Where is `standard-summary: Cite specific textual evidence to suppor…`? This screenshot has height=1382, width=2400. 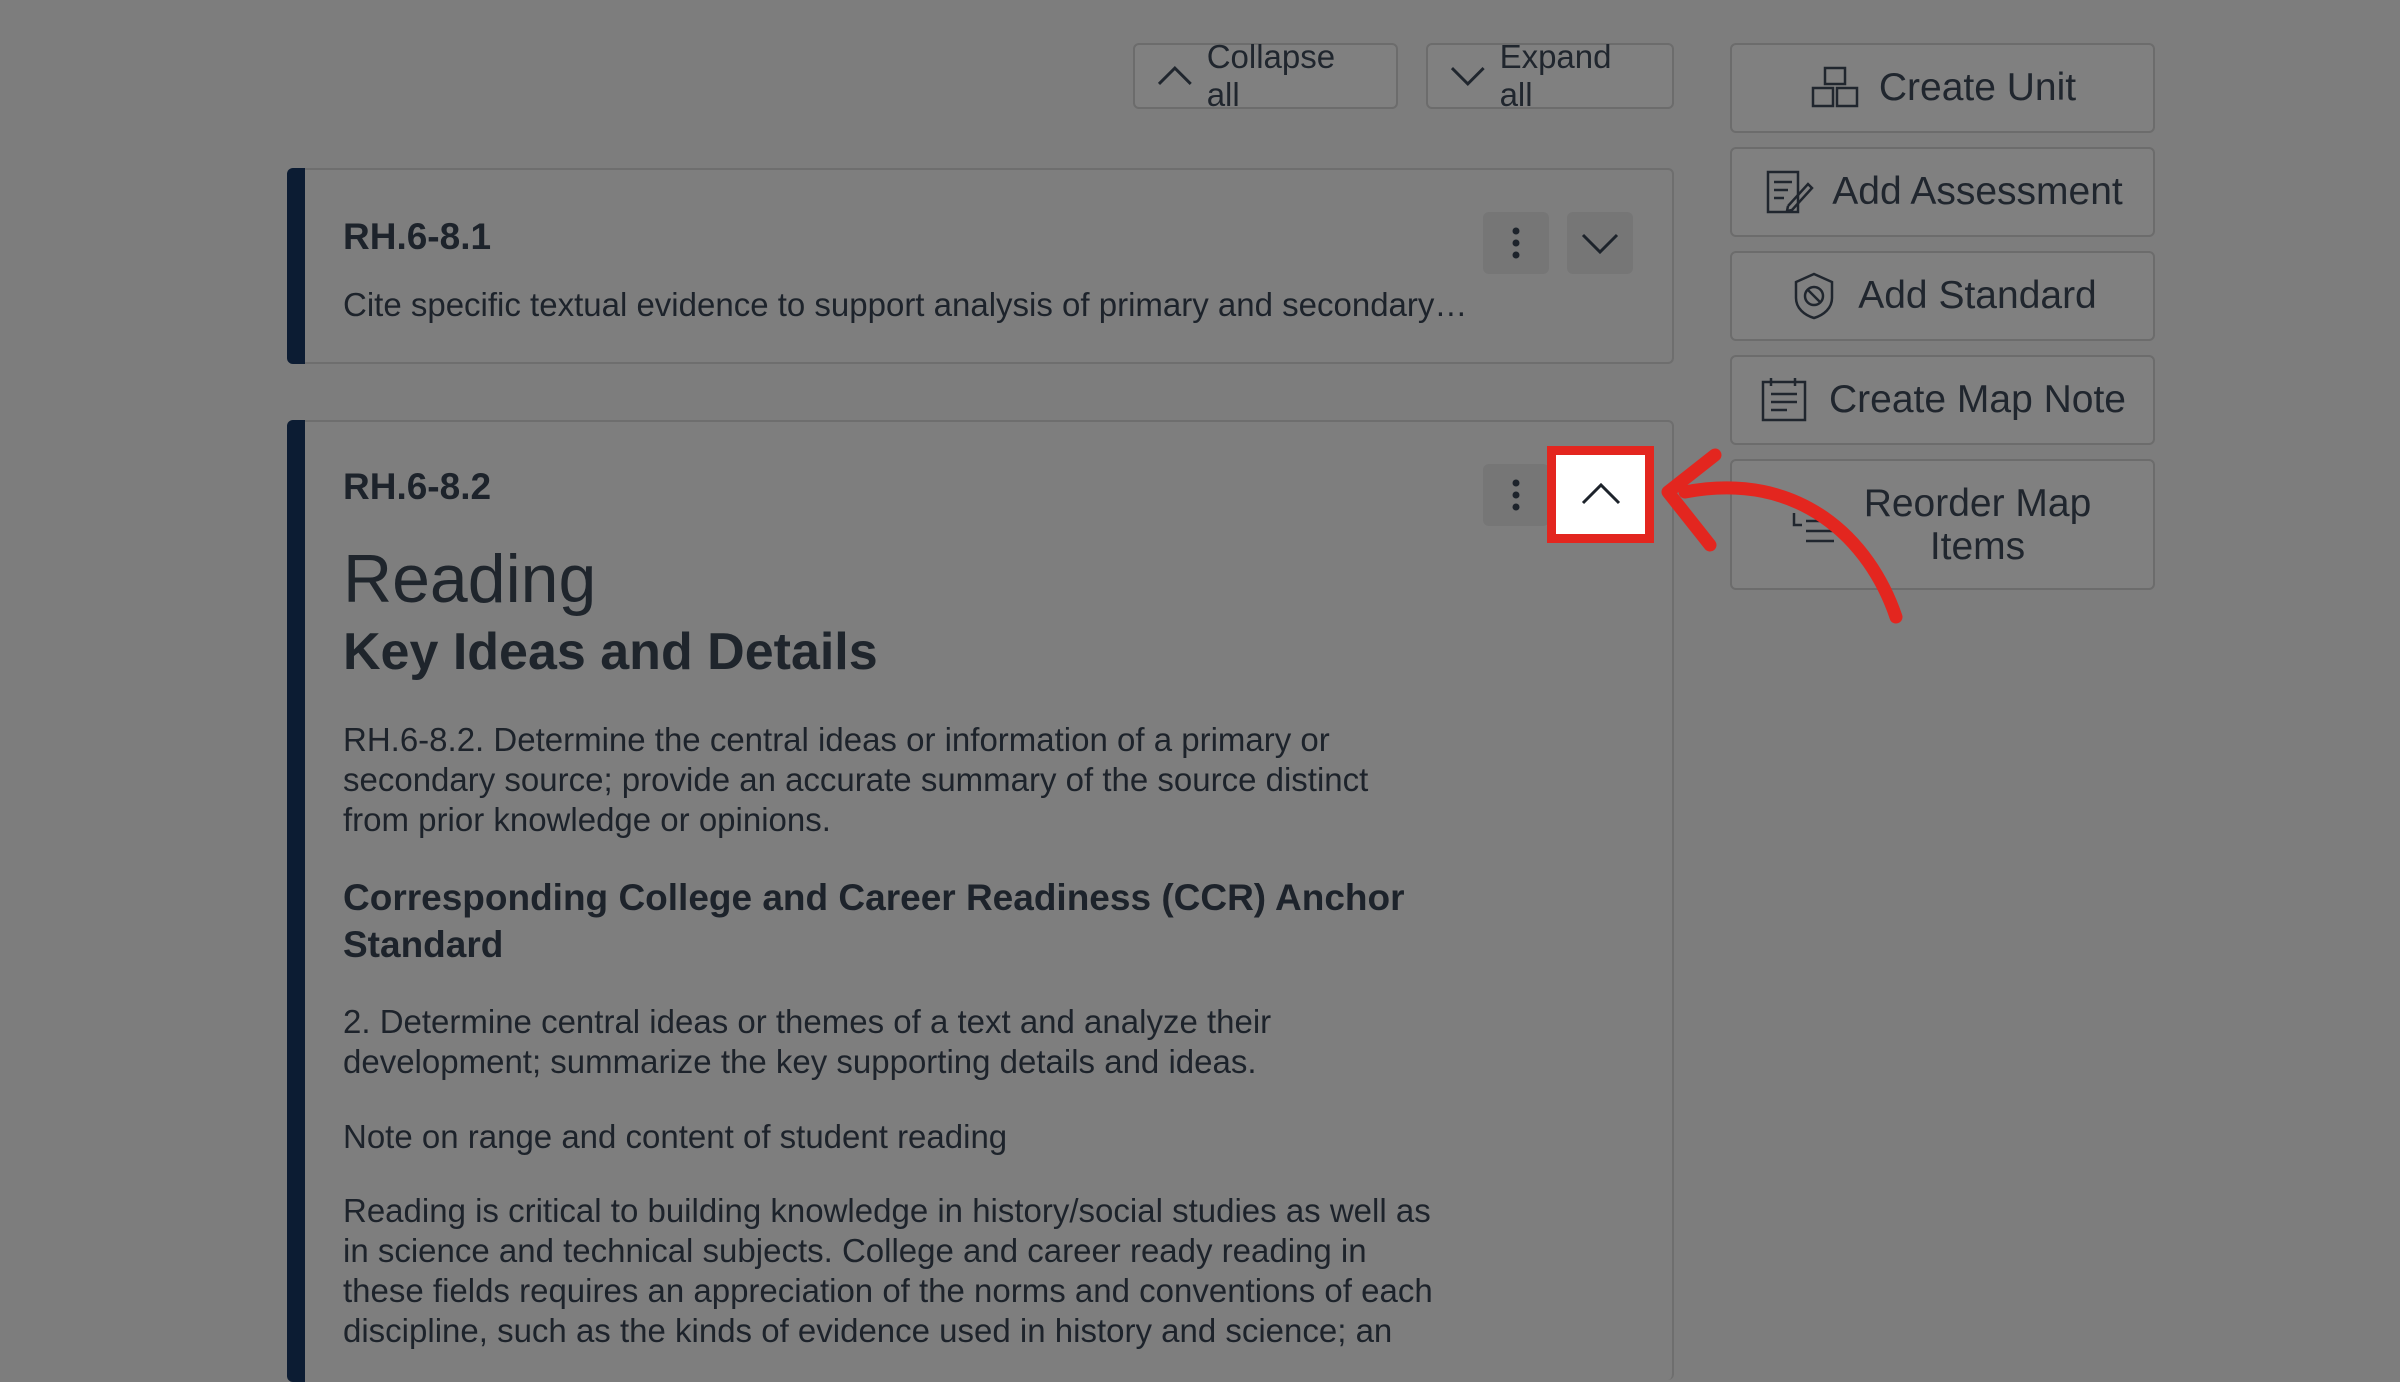 standard-summary: Cite specific textual evidence to suppor… is located at coordinates (905, 304).